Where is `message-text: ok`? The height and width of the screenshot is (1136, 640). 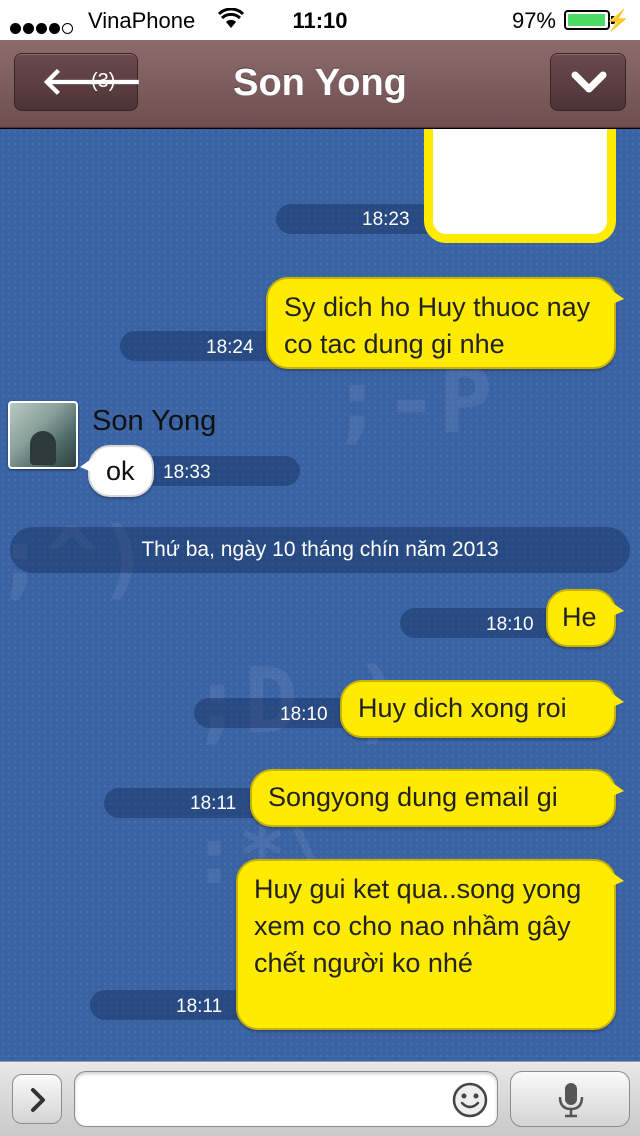
message-text: ok is located at coordinates (120, 471).